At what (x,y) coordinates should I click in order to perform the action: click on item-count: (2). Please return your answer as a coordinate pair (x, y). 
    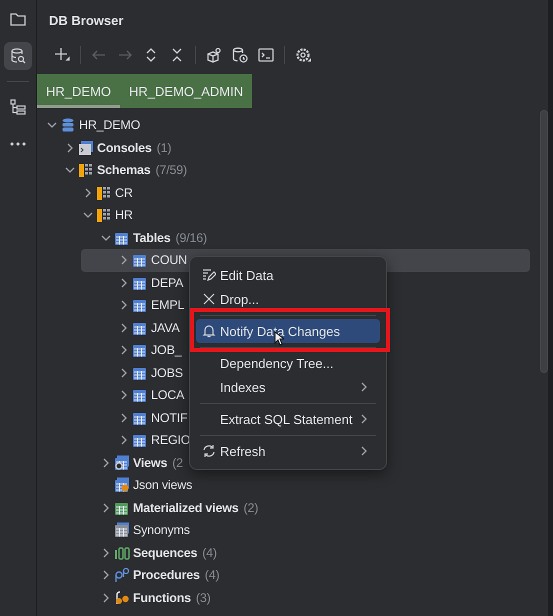
    Looking at the image, I should click on (250, 507).